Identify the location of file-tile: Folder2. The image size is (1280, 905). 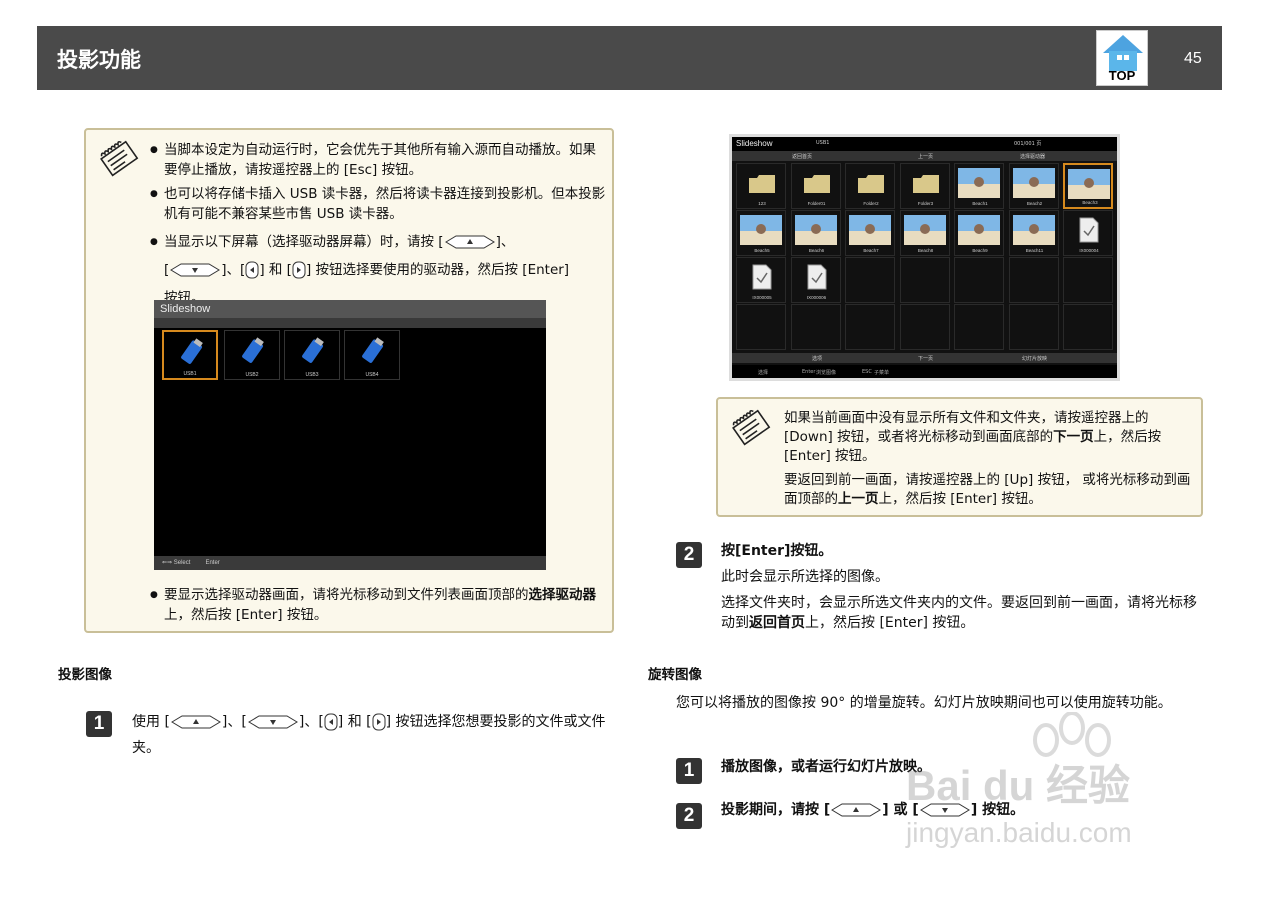
(870, 186).